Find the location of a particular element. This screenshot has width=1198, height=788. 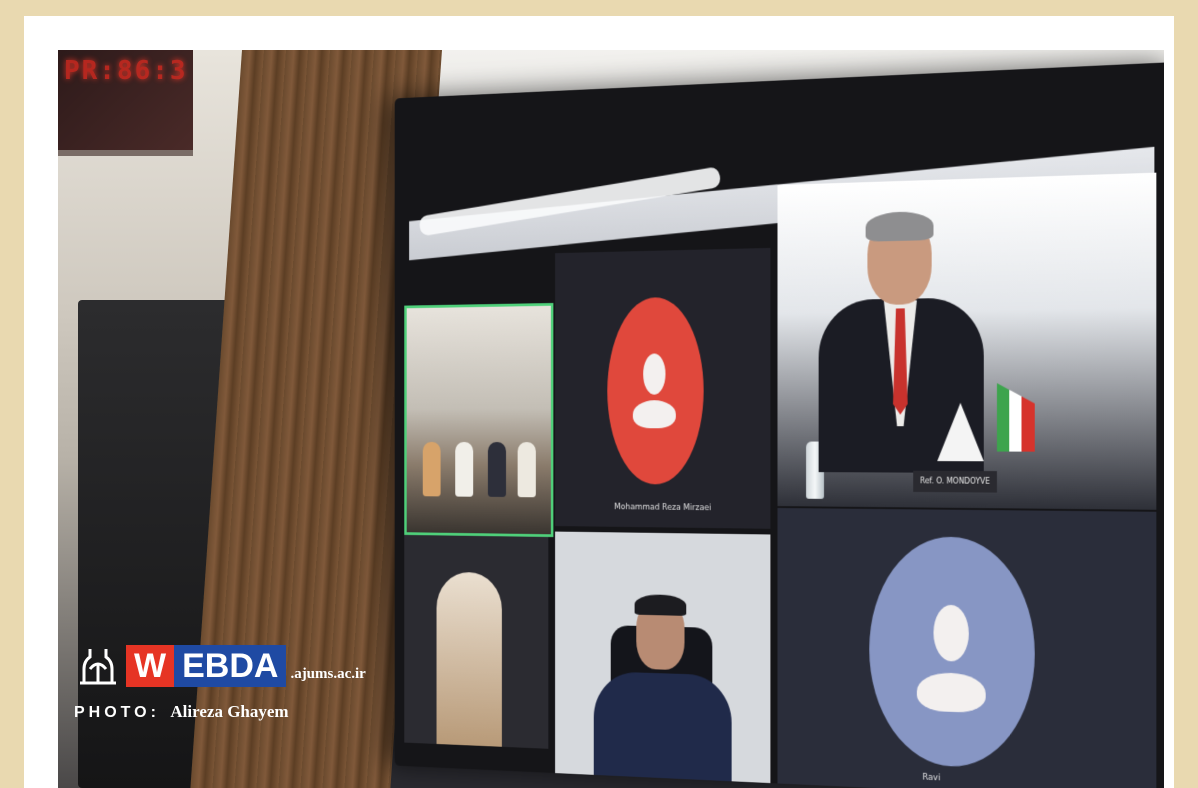

suit is located at coordinates (662, 727).